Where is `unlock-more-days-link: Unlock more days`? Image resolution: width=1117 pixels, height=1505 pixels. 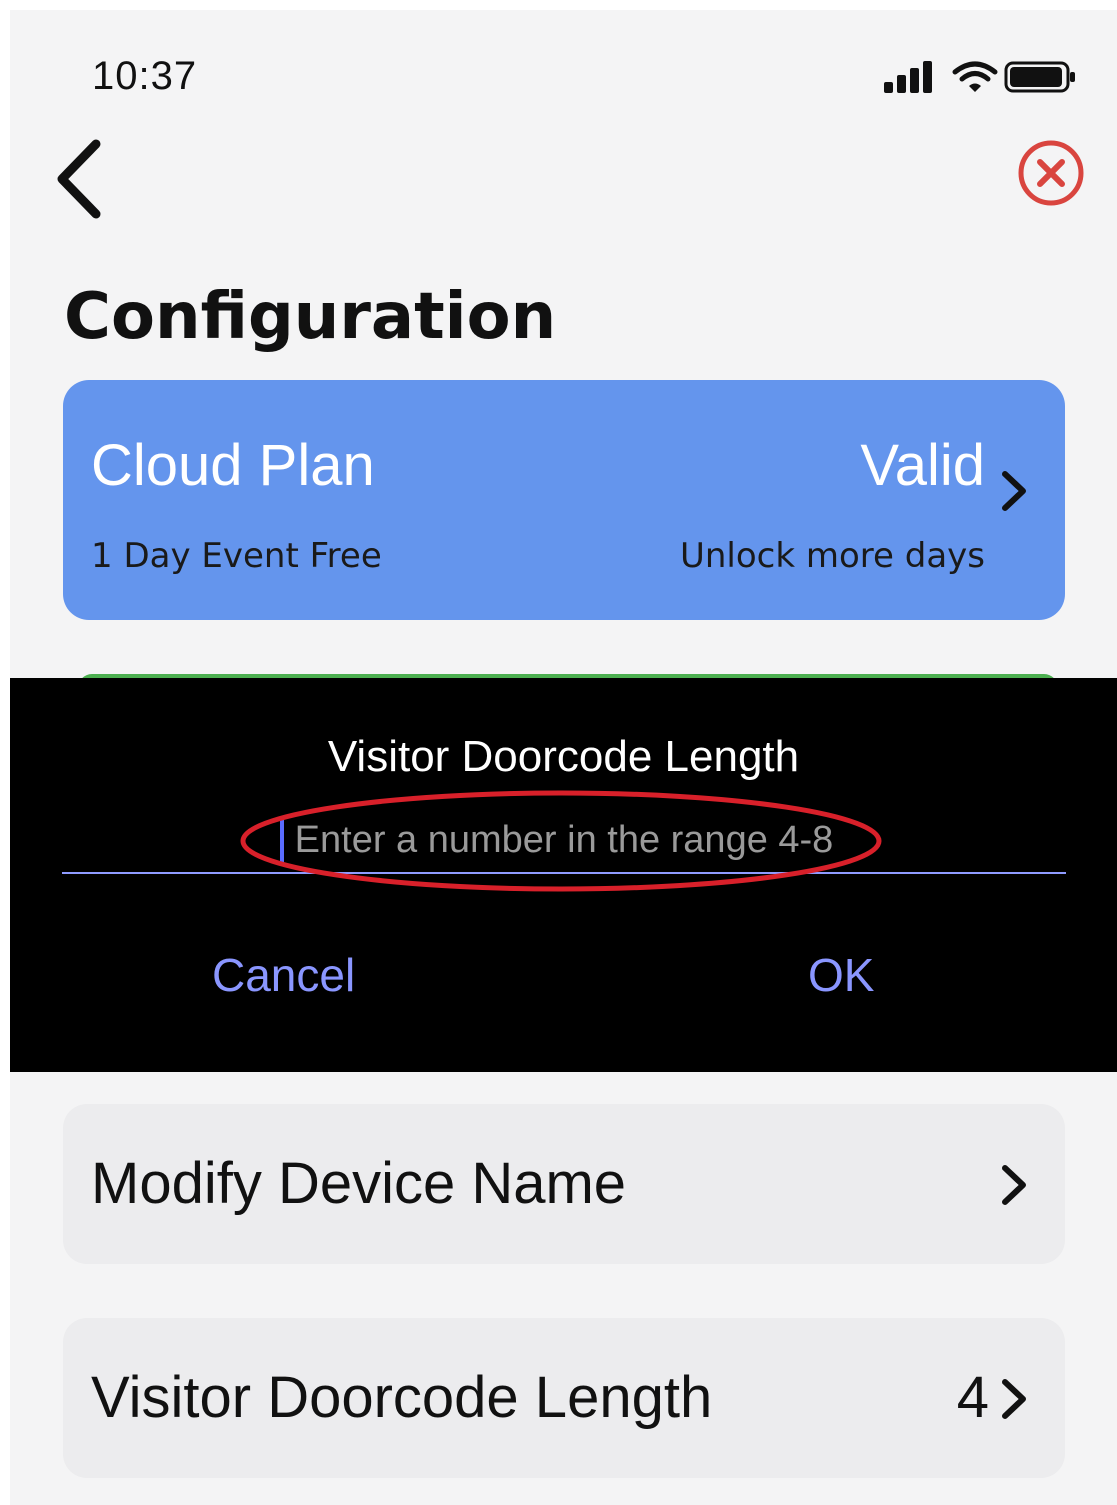
unlock-more-days-link: Unlock more days is located at coordinates (832, 556).